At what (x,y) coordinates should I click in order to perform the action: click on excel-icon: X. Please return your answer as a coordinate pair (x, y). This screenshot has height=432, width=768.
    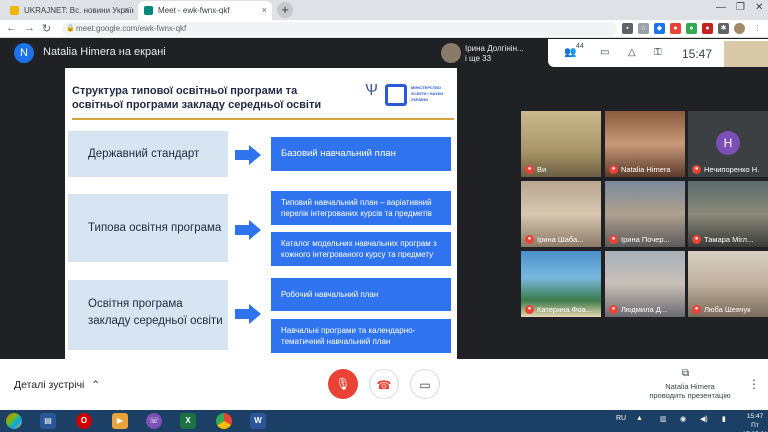
    Looking at the image, I should click on (188, 421).